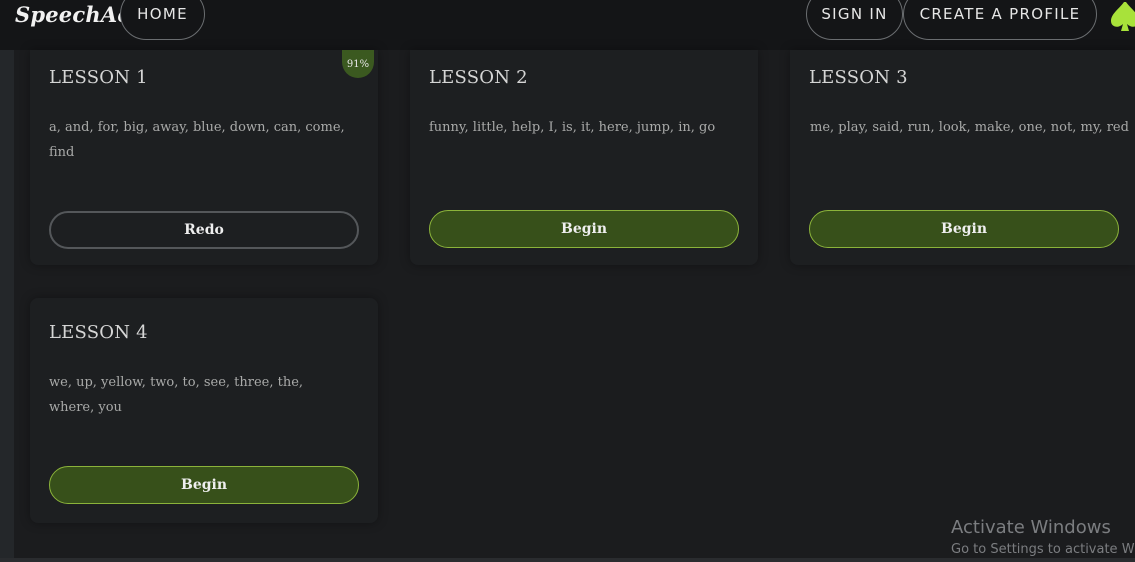  Describe the element at coordinates (1122, 17) in the screenshot. I see `spade-icon` at that location.